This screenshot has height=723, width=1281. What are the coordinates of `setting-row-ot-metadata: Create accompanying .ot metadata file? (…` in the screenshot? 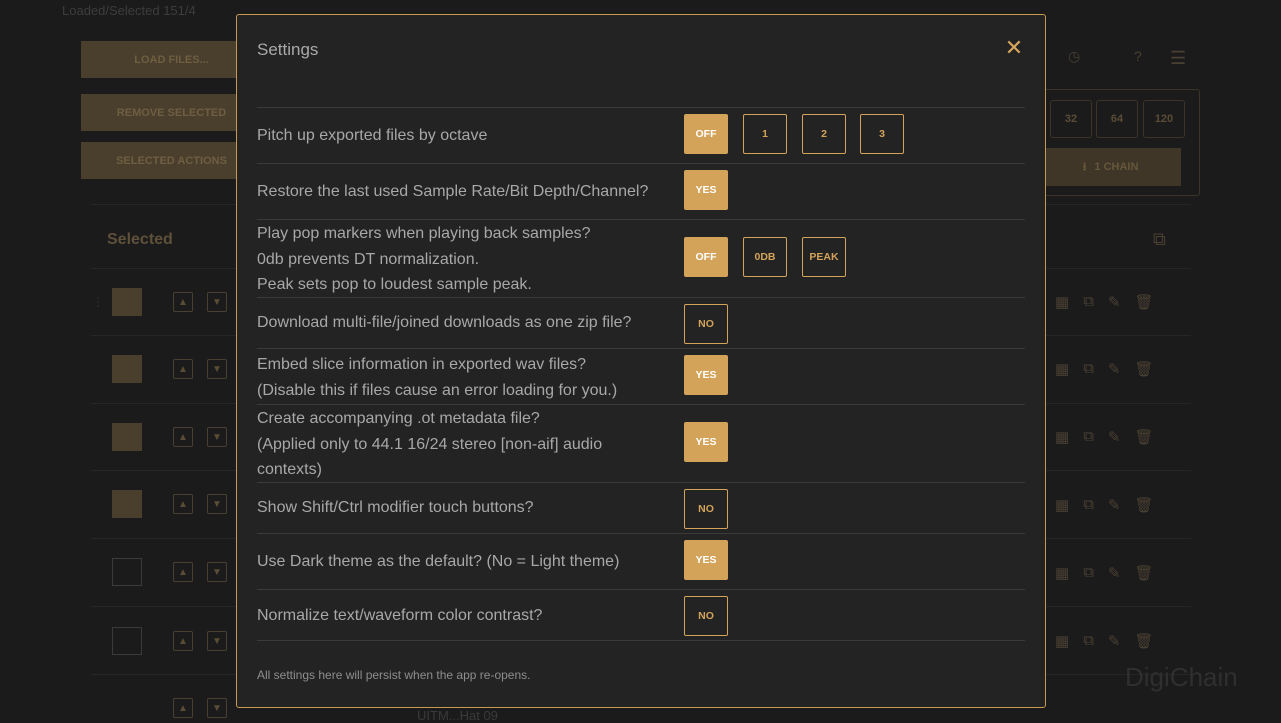 It's located at (641, 443).